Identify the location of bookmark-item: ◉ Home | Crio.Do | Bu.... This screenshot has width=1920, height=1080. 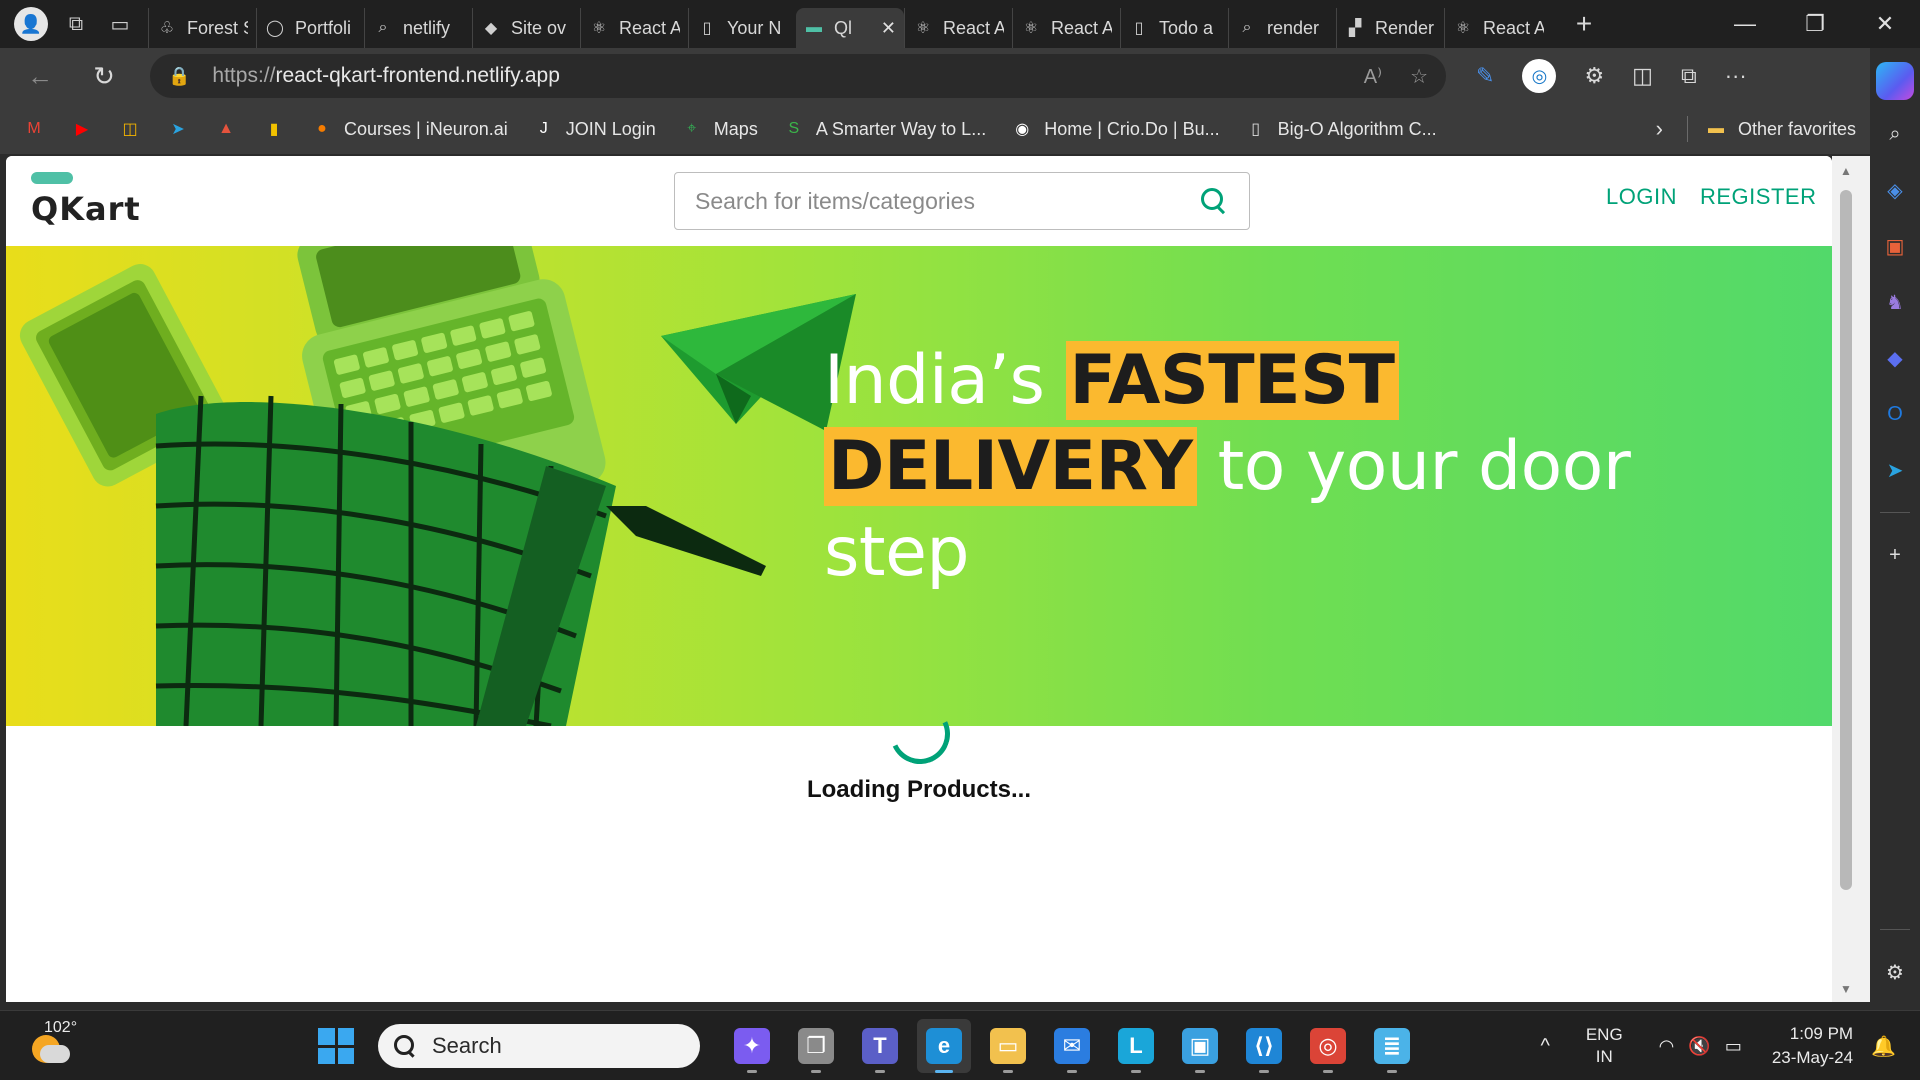
(1114, 129).